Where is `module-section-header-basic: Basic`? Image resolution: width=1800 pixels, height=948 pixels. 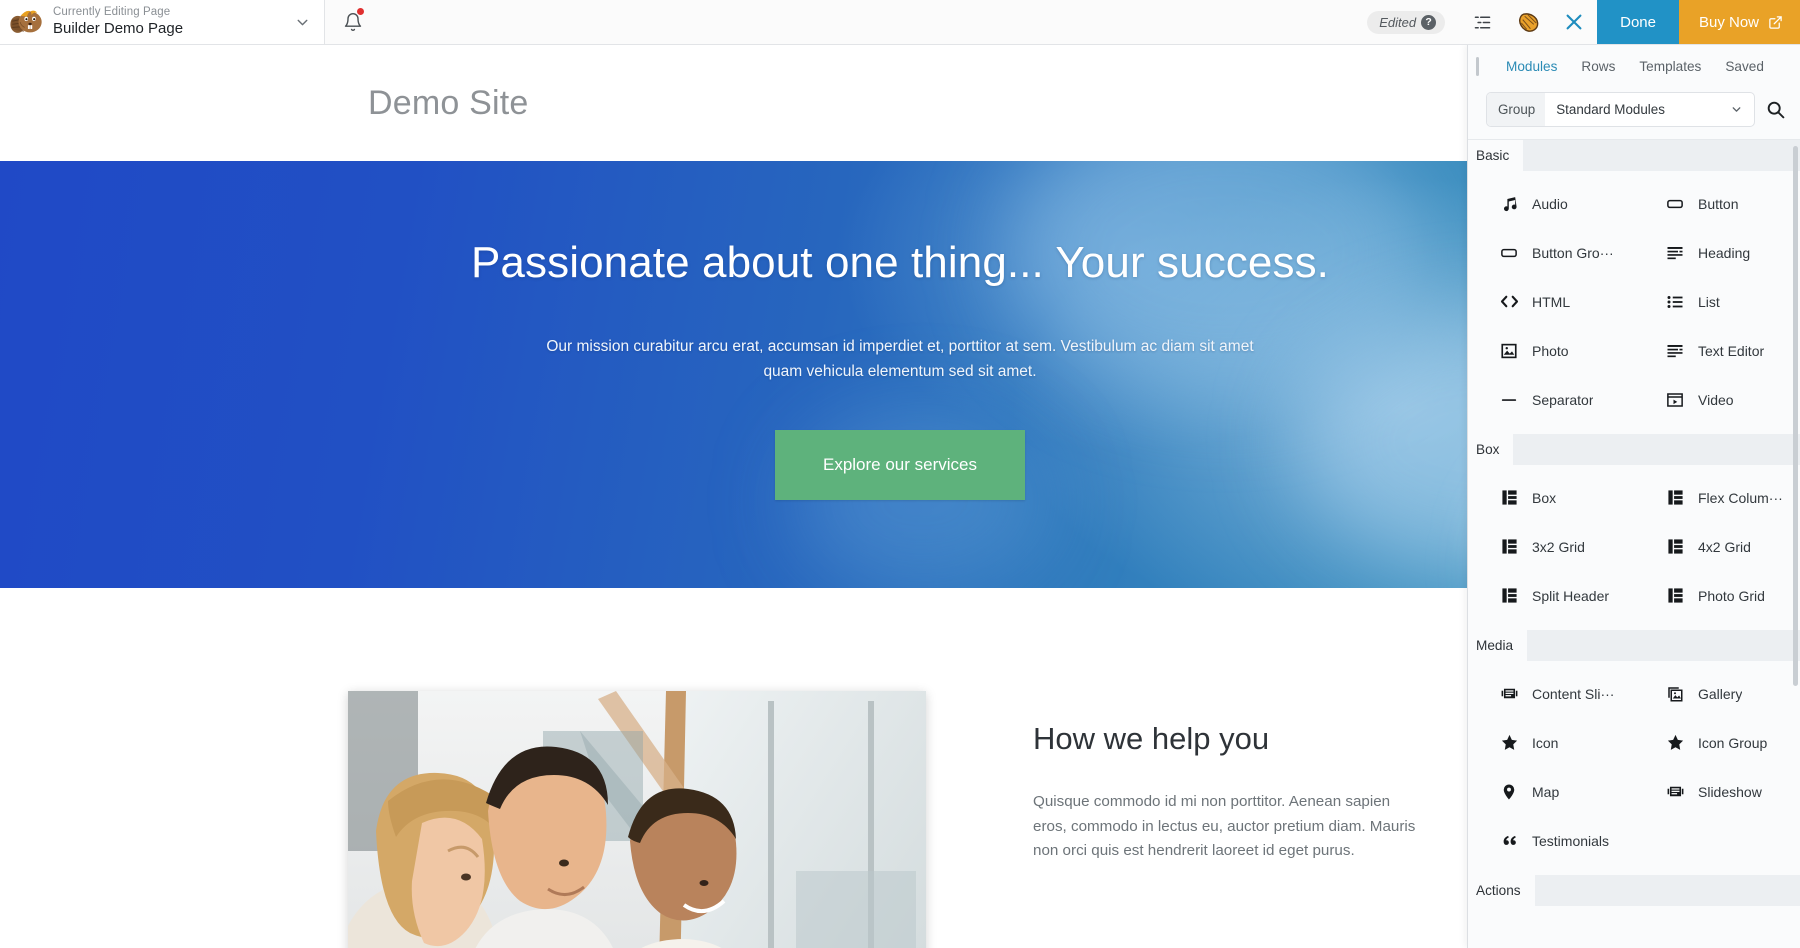
module-section-header-basic: Basic is located at coordinates (1634, 155).